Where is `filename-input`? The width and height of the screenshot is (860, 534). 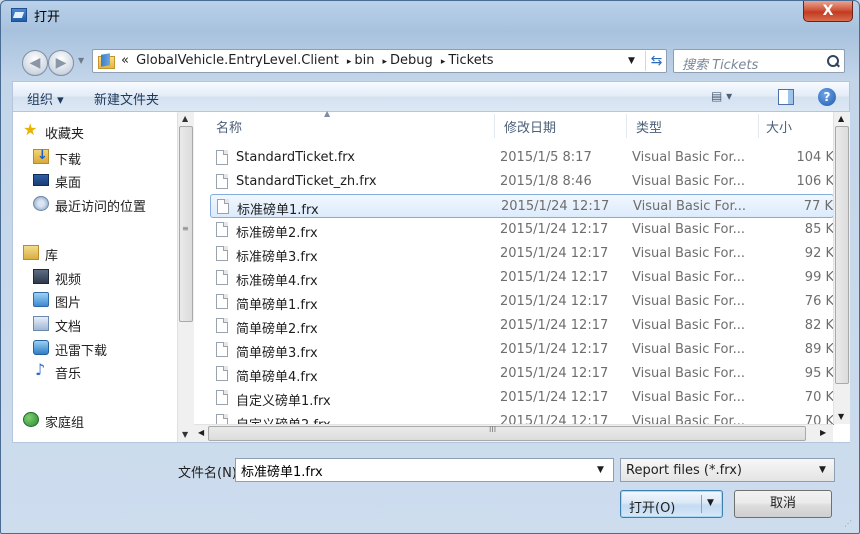
filename-input is located at coordinates (416, 470).